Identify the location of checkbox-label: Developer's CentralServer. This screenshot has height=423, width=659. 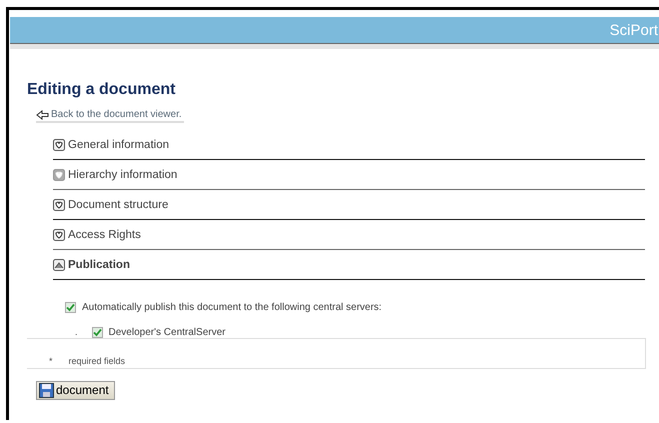
(167, 332).